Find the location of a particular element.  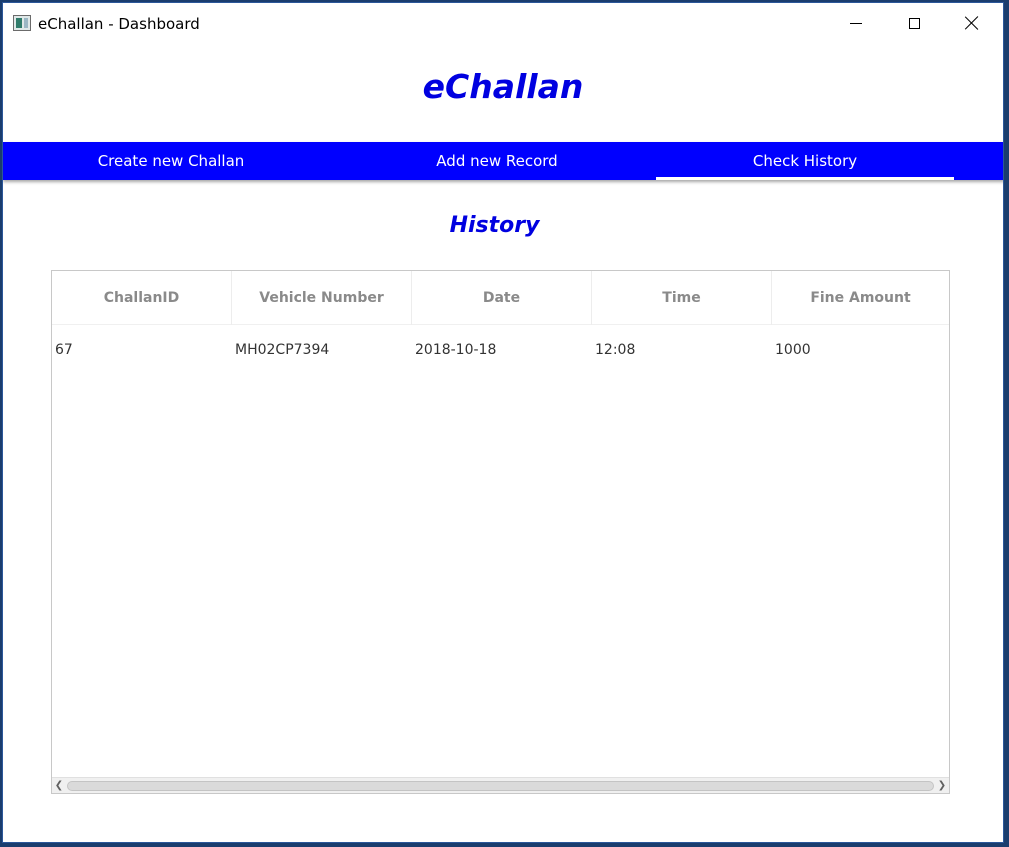

cell-vehicle-number: MH02CP7394 is located at coordinates (282, 350).